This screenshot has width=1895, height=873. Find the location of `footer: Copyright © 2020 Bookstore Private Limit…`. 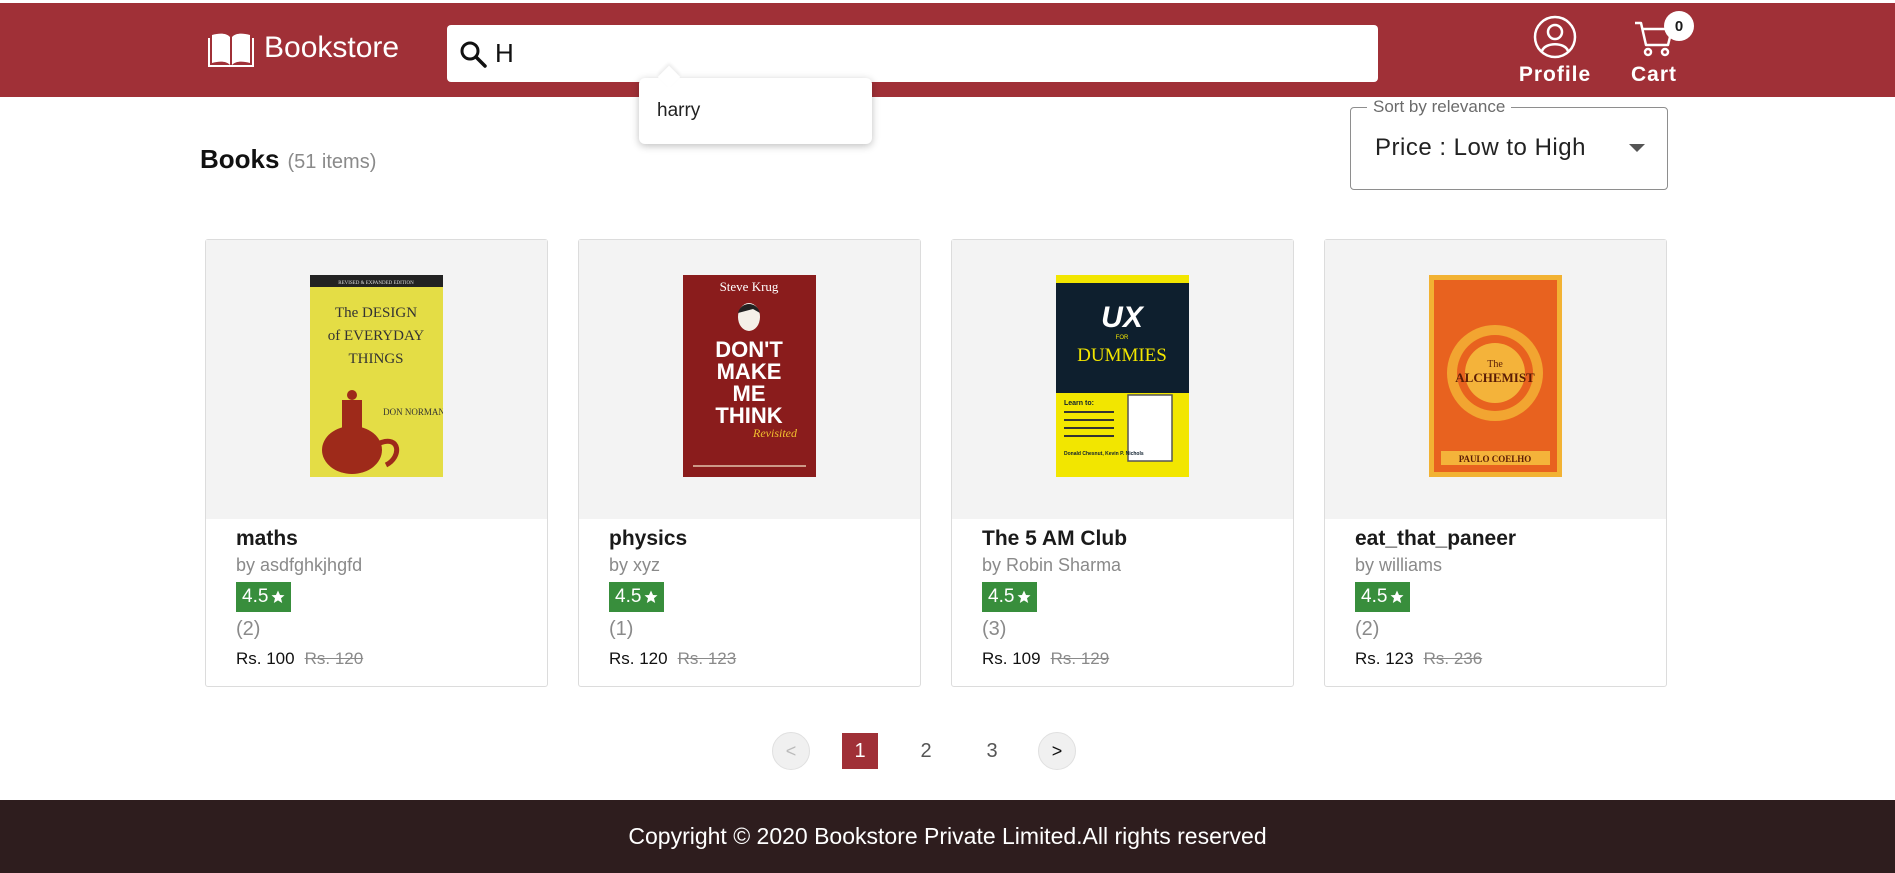

footer: Copyright © 2020 Bookstore Private Limit… is located at coordinates (947, 836).